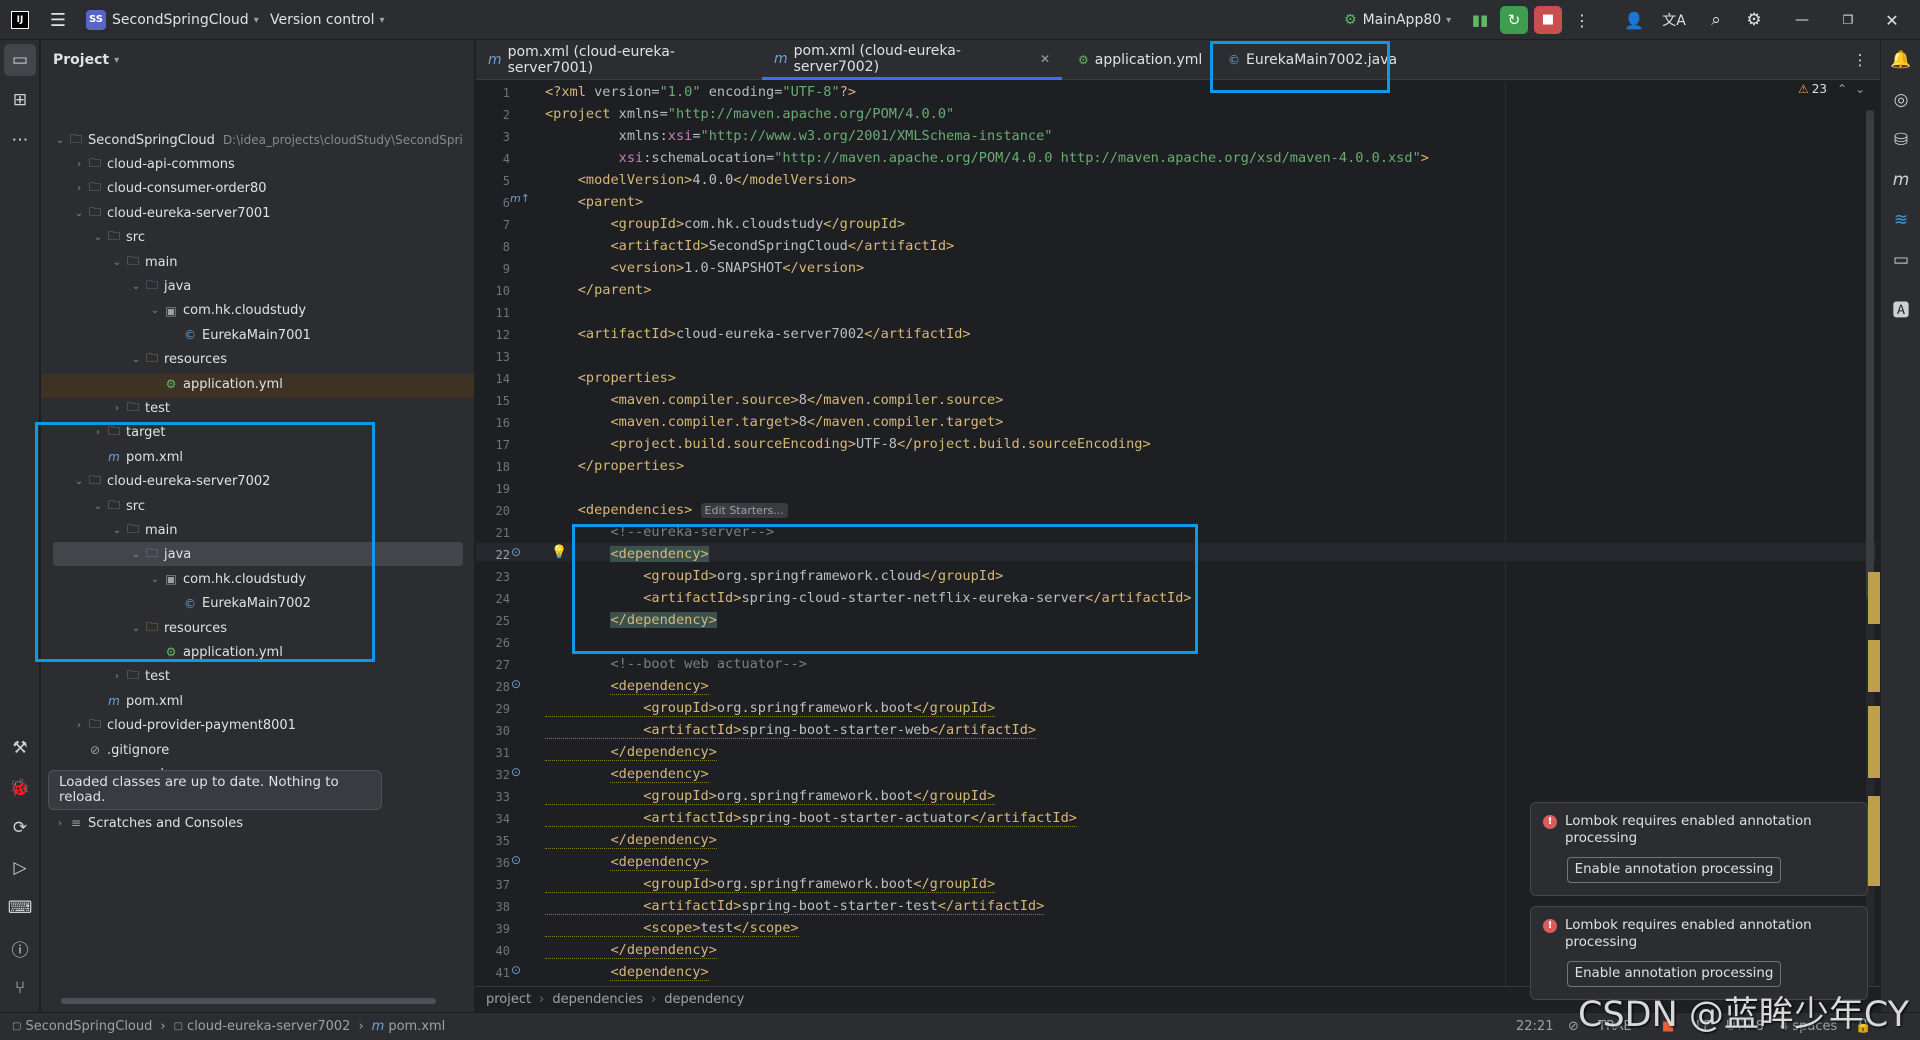  Describe the element at coordinates (257, 726) in the screenshot. I see `tree-item: › 🗀 cloud-provider-payment8001` at that location.